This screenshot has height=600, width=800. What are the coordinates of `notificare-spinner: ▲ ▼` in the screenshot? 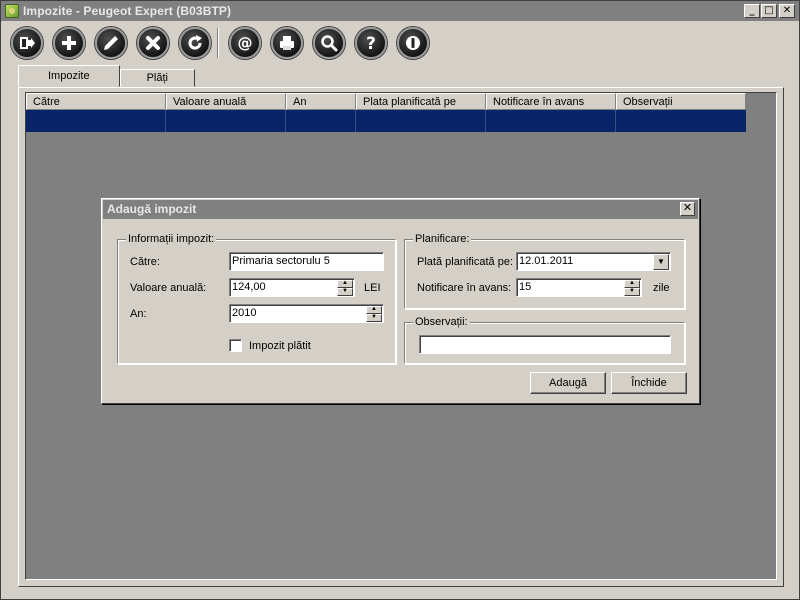 It's located at (632, 288).